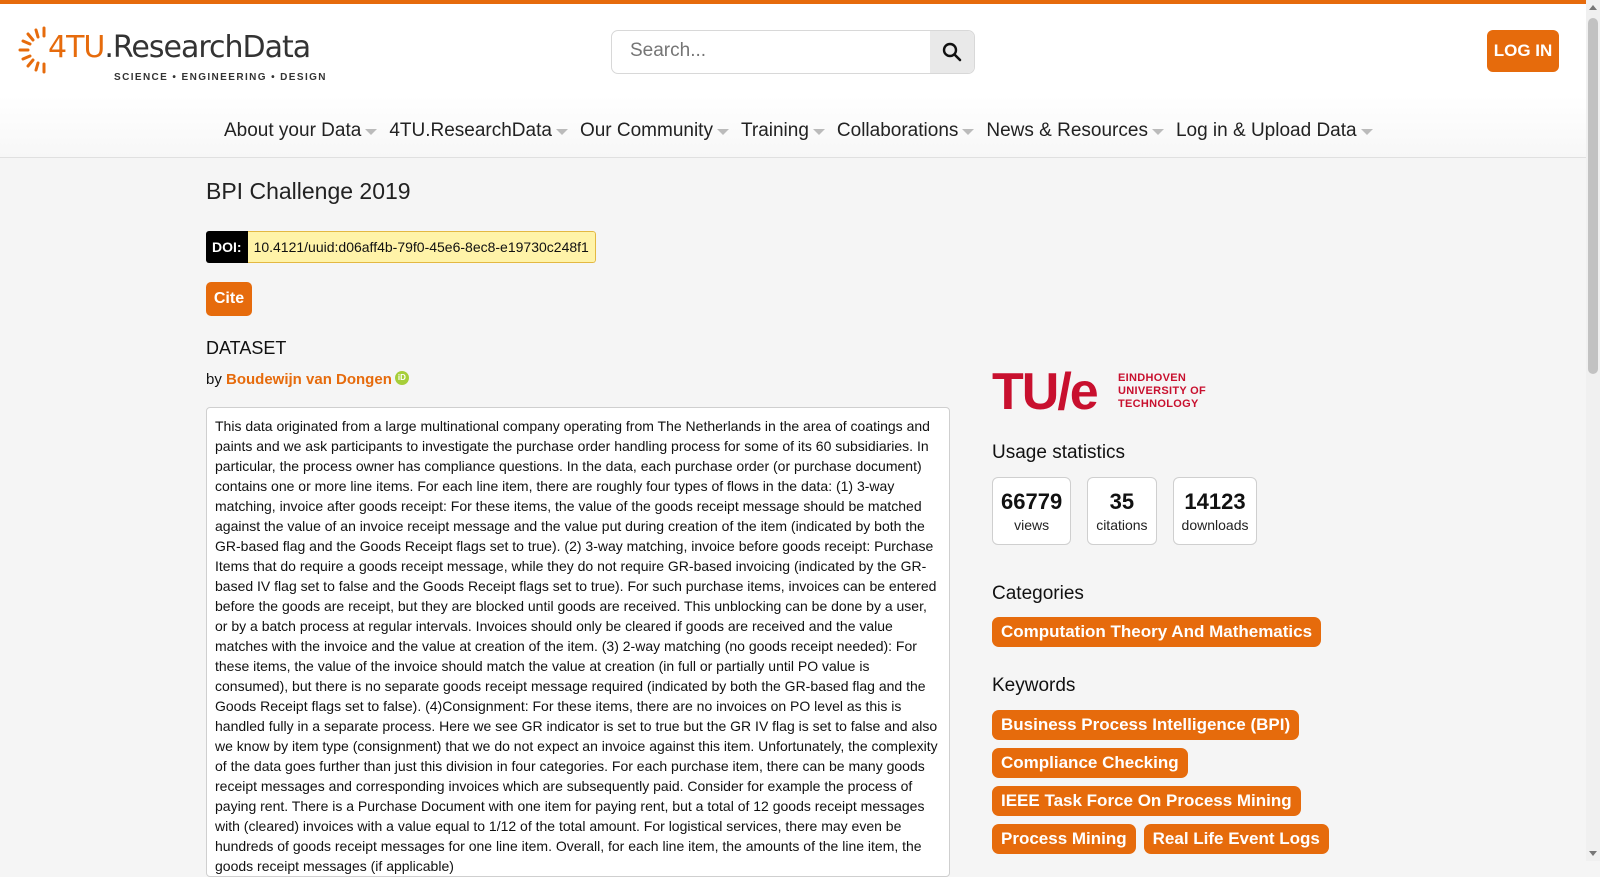 This screenshot has width=1600, height=877. Describe the element at coordinates (308, 191) in the screenshot. I see `page-title: BPI Challenge 2019` at that location.